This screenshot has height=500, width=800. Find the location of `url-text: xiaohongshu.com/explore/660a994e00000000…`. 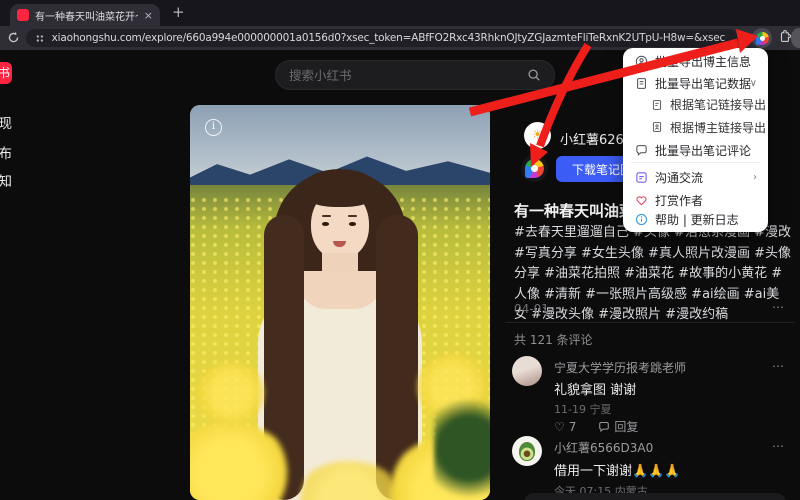

url-text: xiaohongshu.com/explore/660a994e00000000… is located at coordinates (390, 38).